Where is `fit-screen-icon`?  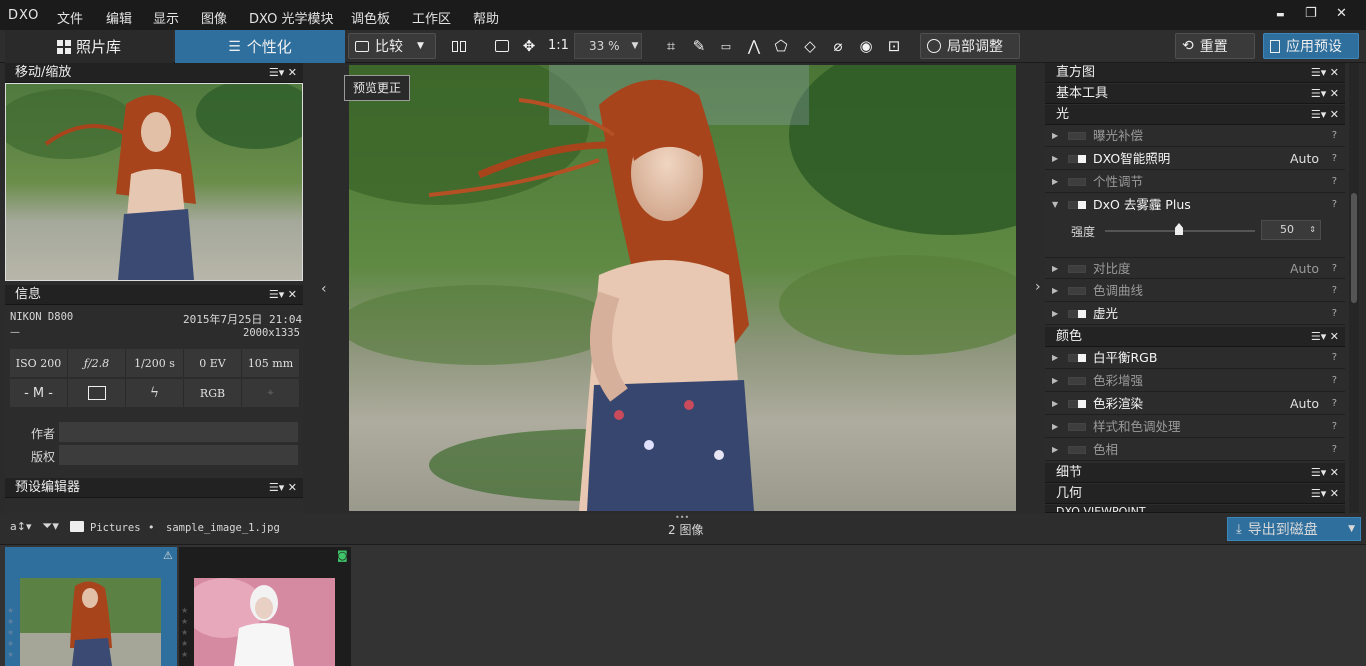 fit-screen-icon is located at coordinates (502, 46).